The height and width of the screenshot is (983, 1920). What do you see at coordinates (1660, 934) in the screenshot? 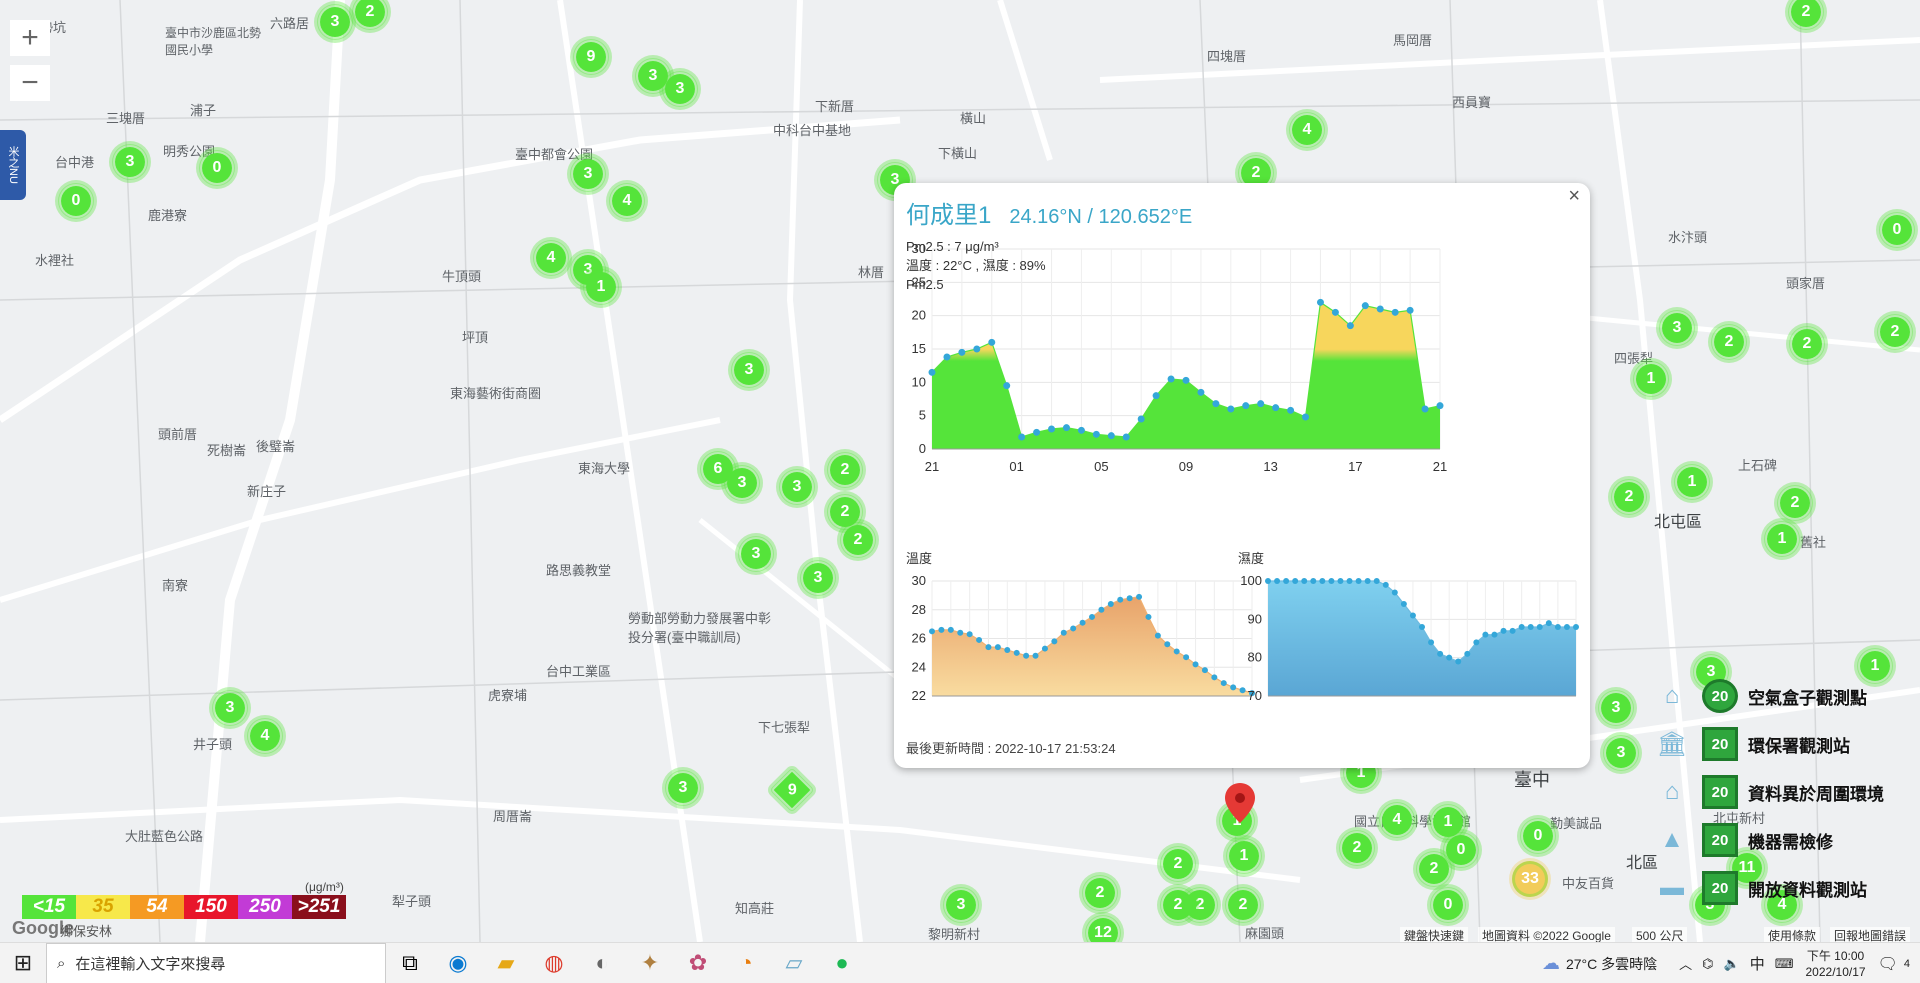
I see `scale-bar: 500 公尺` at bounding box center [1660, 934].